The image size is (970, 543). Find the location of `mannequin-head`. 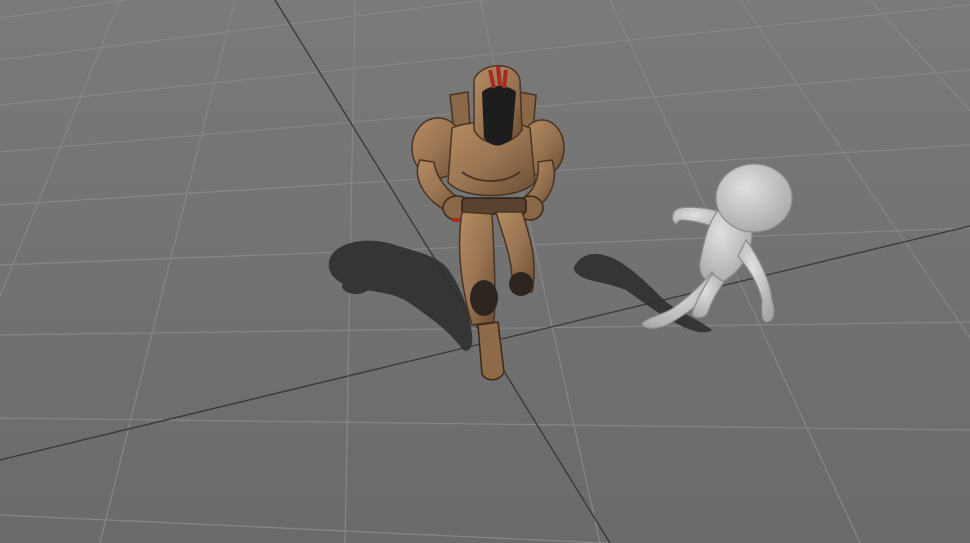

mannequin-head is located at coordinates (754, 198).